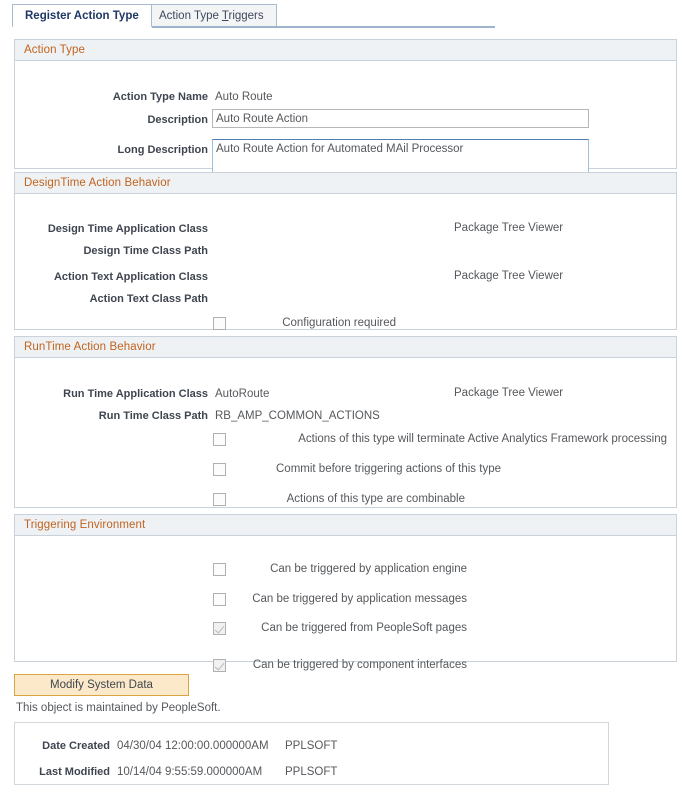 The height and width of the screenshot is (797, 690). I want to click on triggered-by-component-interfaces-label: Can be triggered by component interfaces, so click(359, 665).